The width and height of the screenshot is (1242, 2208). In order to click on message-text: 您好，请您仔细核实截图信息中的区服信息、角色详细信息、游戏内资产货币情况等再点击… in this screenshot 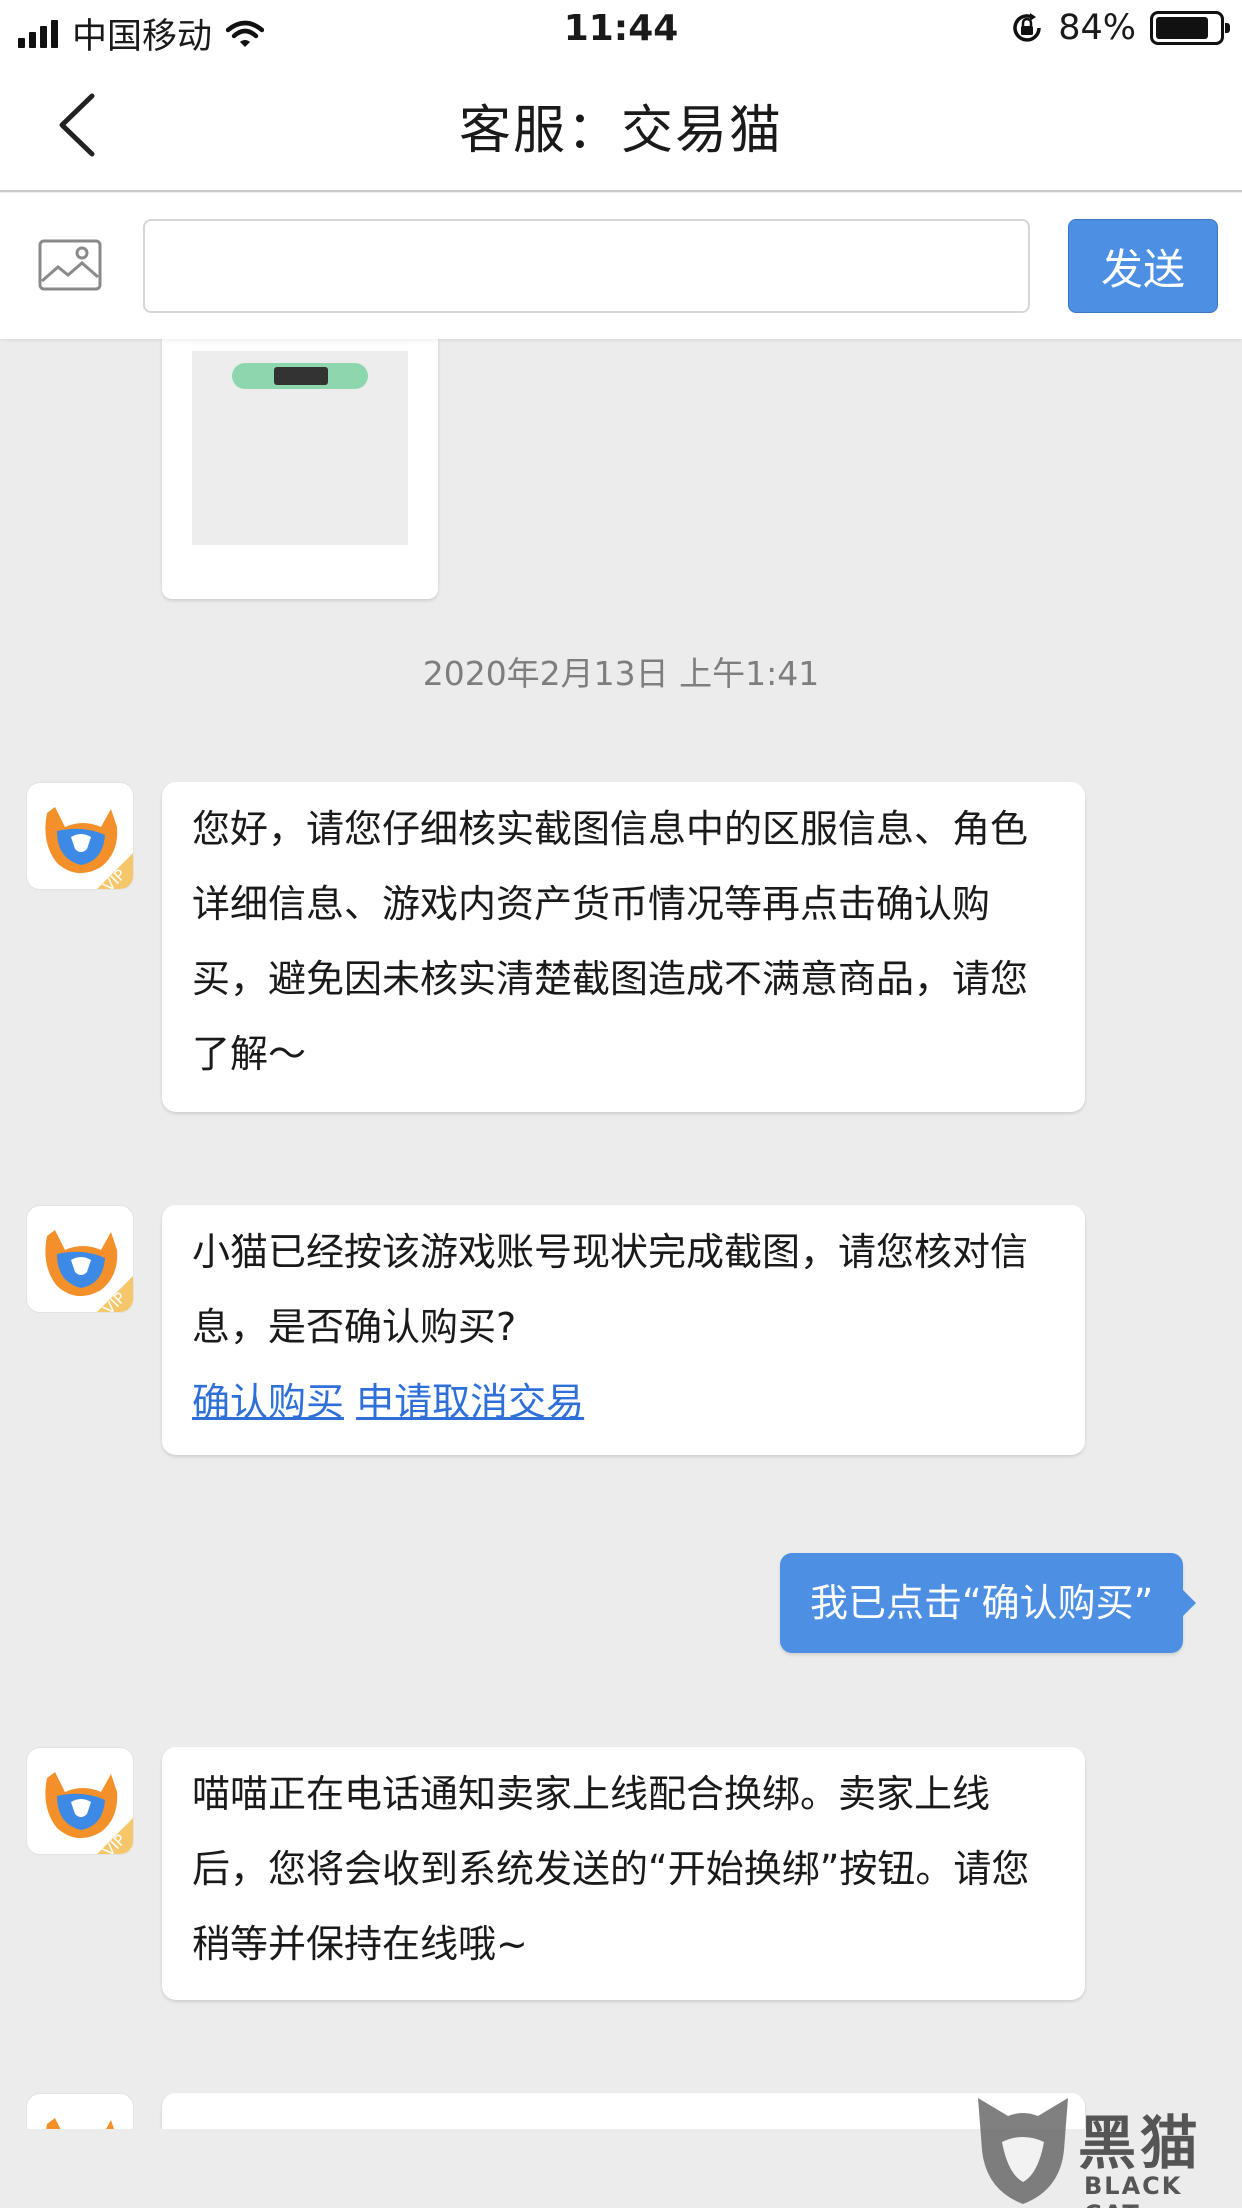, I will do `click(610, 941)`.